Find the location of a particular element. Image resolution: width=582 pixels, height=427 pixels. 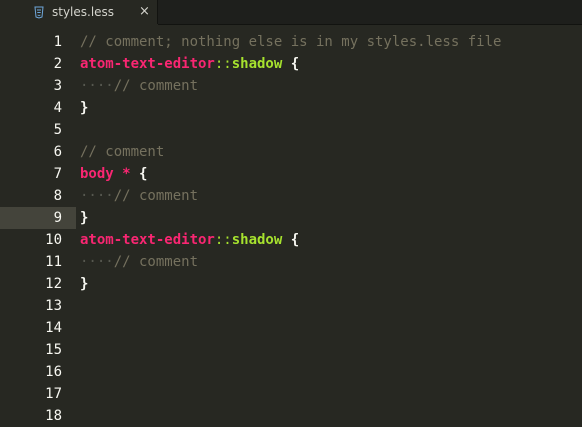

line-number: 3 is located at coordinates (31, 86).